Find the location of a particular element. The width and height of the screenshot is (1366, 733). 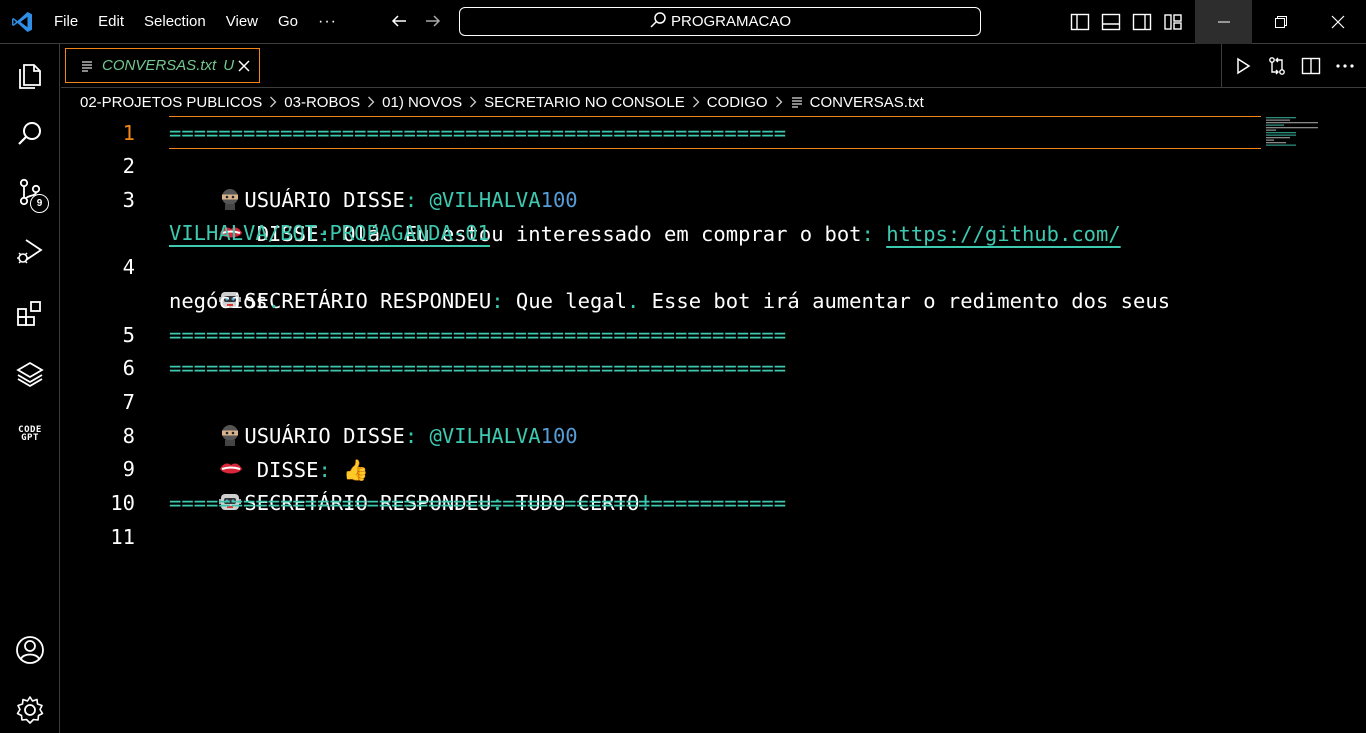

menu-edit: Edit is located at coordinates (111, 22).